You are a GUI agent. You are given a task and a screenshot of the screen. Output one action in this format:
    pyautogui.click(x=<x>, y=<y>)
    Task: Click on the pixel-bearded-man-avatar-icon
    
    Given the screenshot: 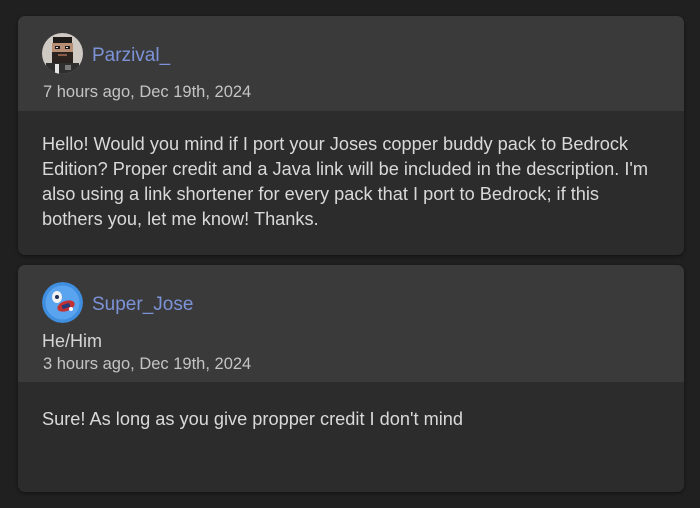 What is the action you would take?
    pyautogui.click(x=62, y=53)
    